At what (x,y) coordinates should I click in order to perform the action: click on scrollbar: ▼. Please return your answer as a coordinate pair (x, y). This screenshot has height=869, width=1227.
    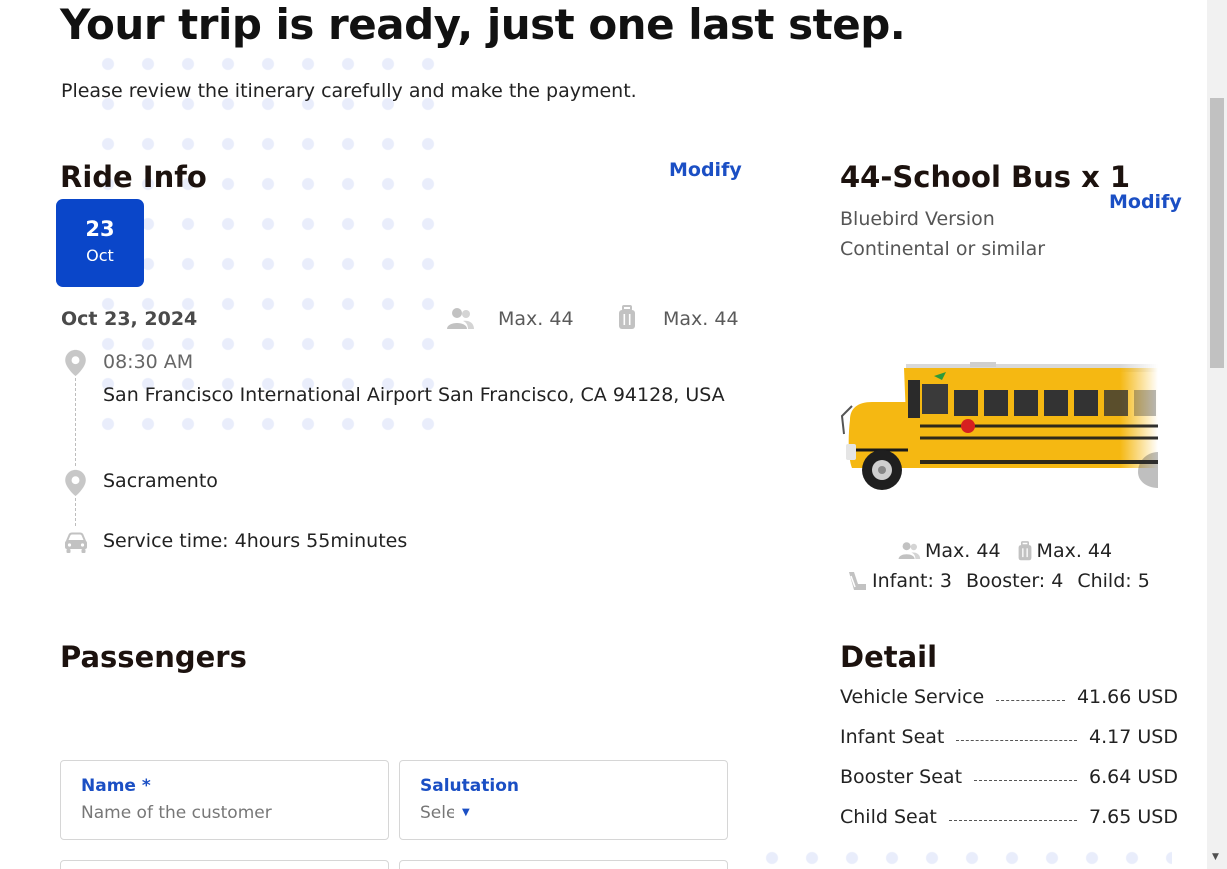
    Looking at the image, I should click on (1217, 434).